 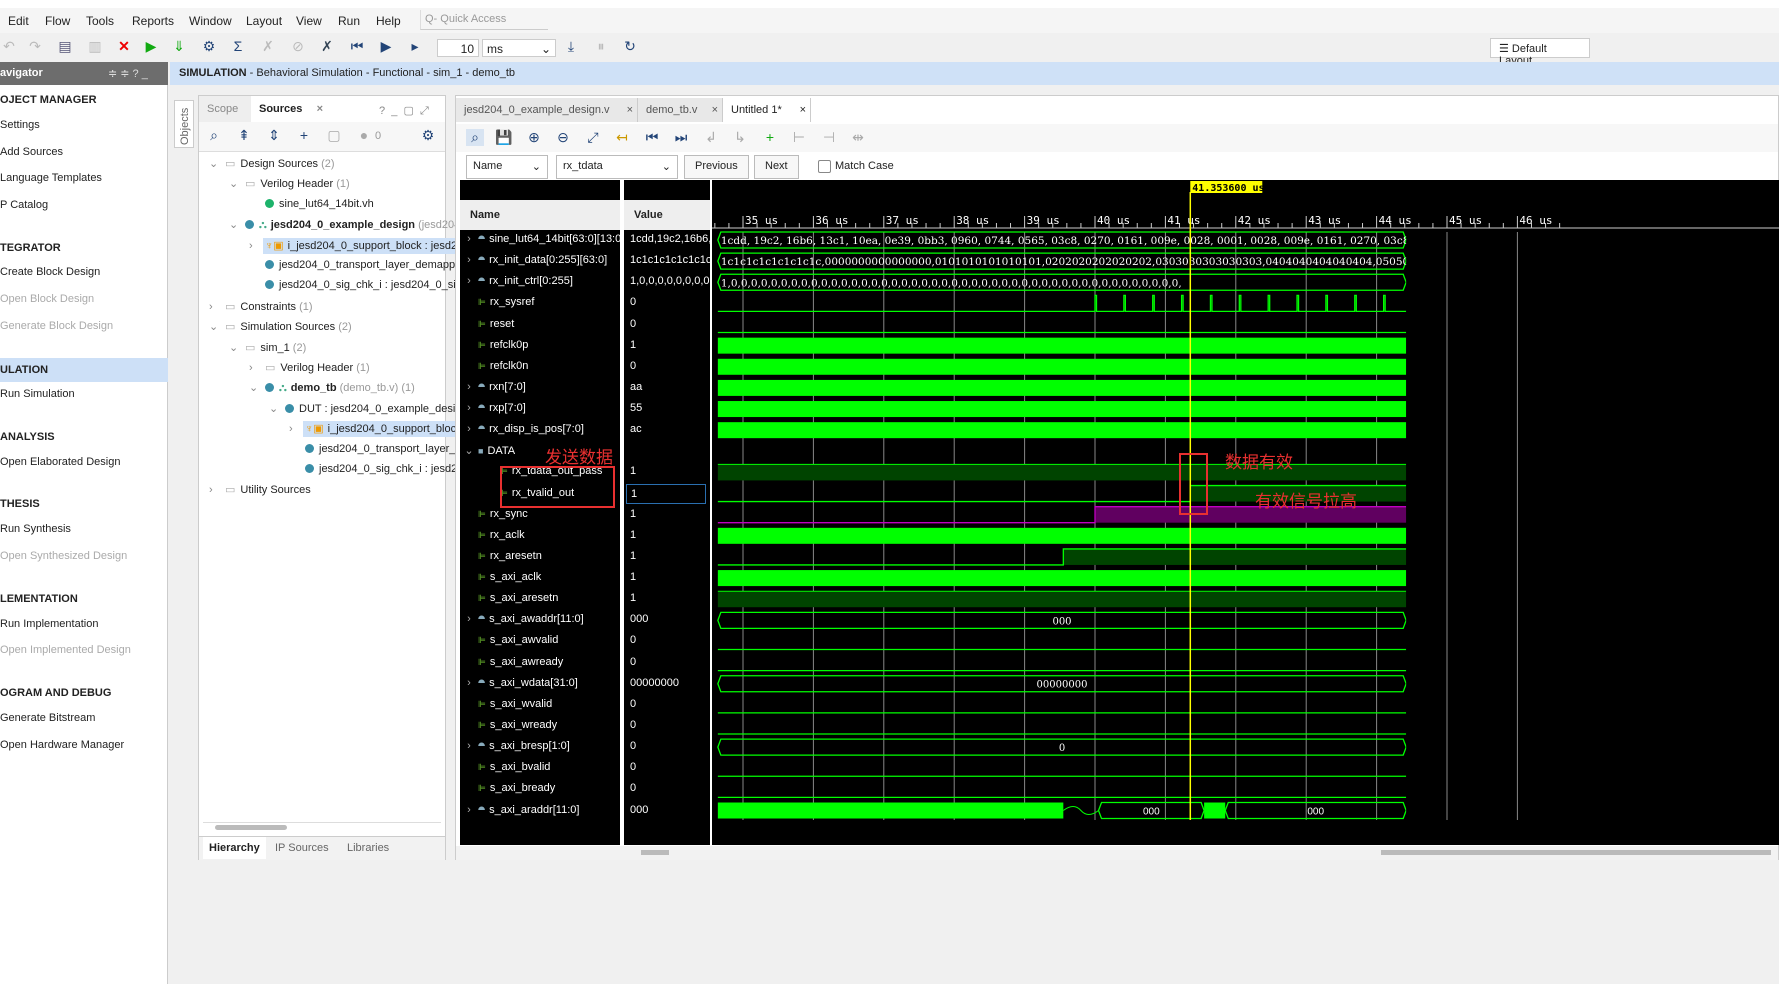 What do you see at coordinates (540, 215) in the screenshot?
I see `name-column-header: Name` at bounding box center [540, 215].